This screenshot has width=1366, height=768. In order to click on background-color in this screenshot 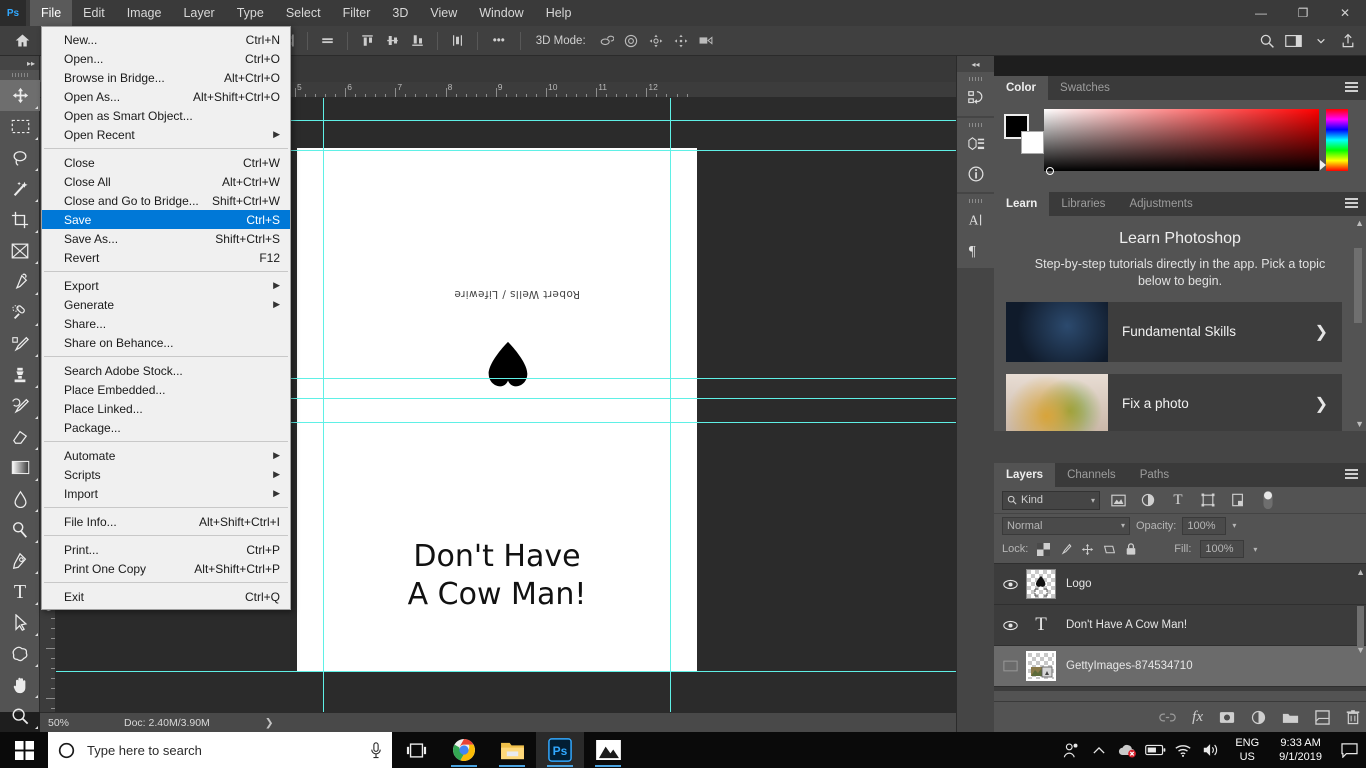, I will do `click(1032, 142)`.